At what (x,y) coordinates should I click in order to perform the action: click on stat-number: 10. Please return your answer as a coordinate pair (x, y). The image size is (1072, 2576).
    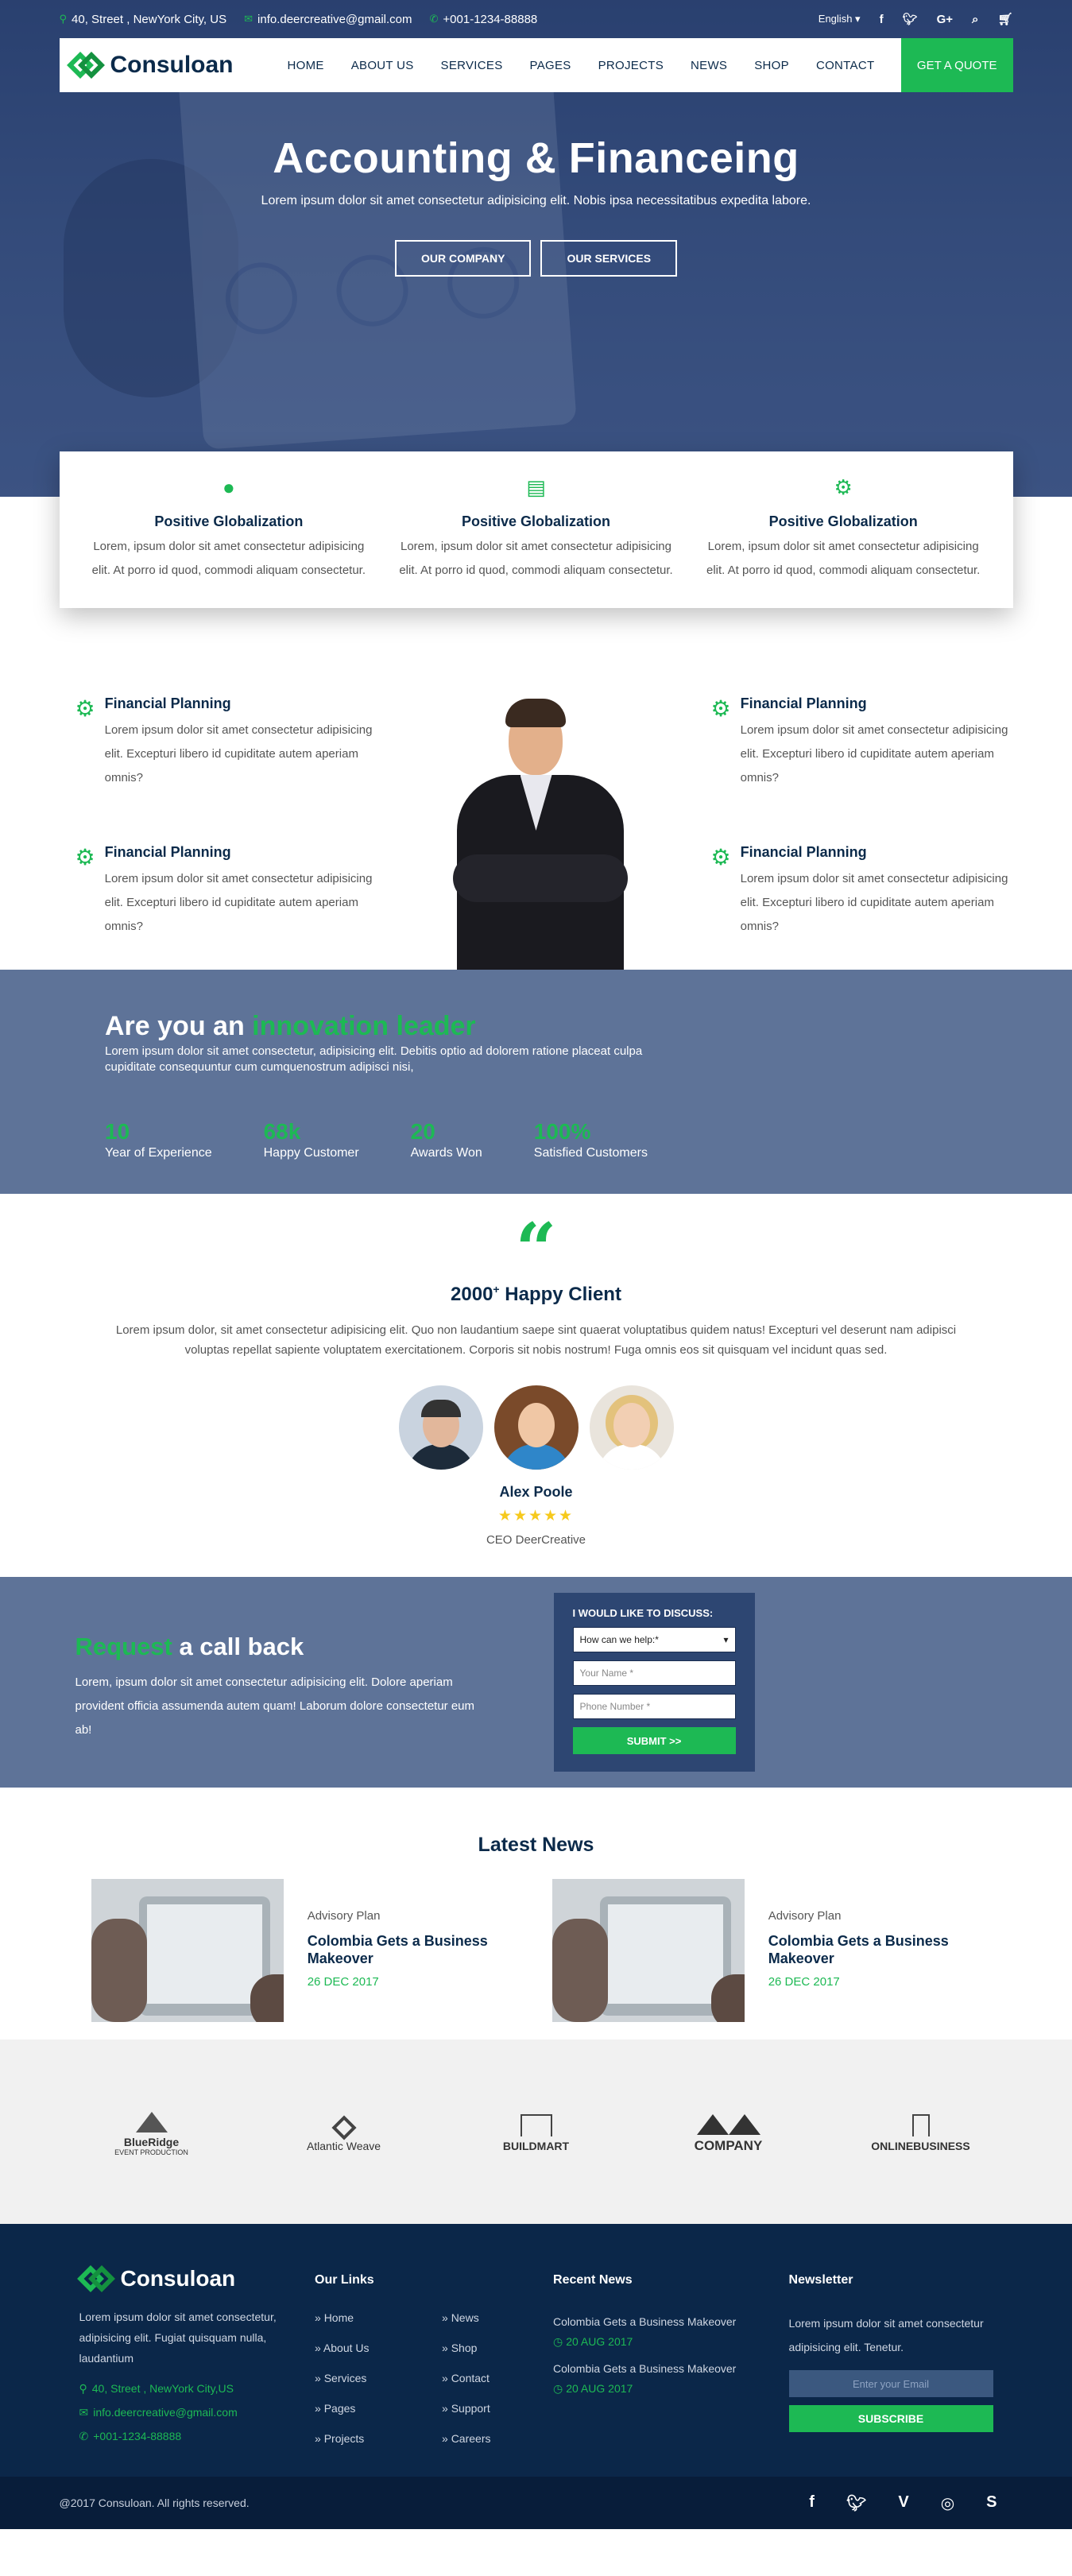
    Looking at the image, I should click on (117, 1131).